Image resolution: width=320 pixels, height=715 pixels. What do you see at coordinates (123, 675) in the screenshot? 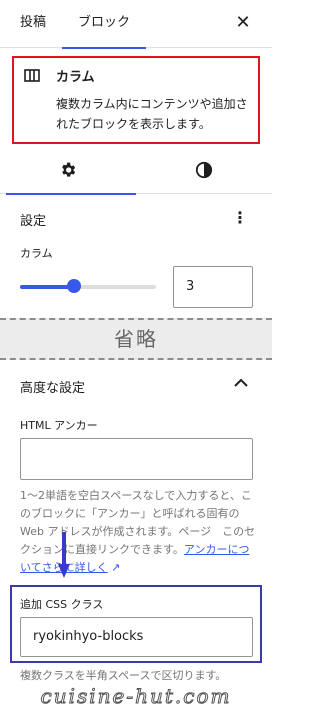
I see `css-class-help: 複数クラスを半角スペースで区切ります。` at bounding box center [123, 675].